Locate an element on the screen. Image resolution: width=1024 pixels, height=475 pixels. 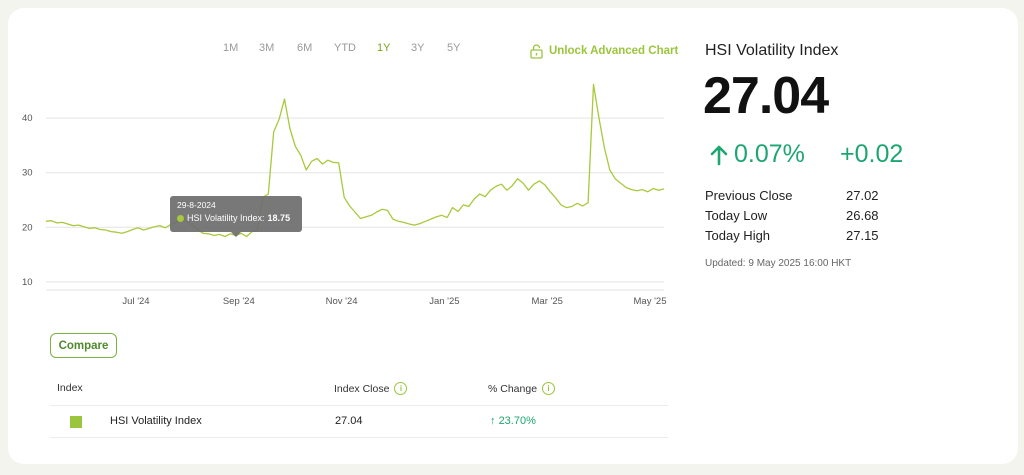
change-percent: 0.07% is located at coordinates (757, 154).